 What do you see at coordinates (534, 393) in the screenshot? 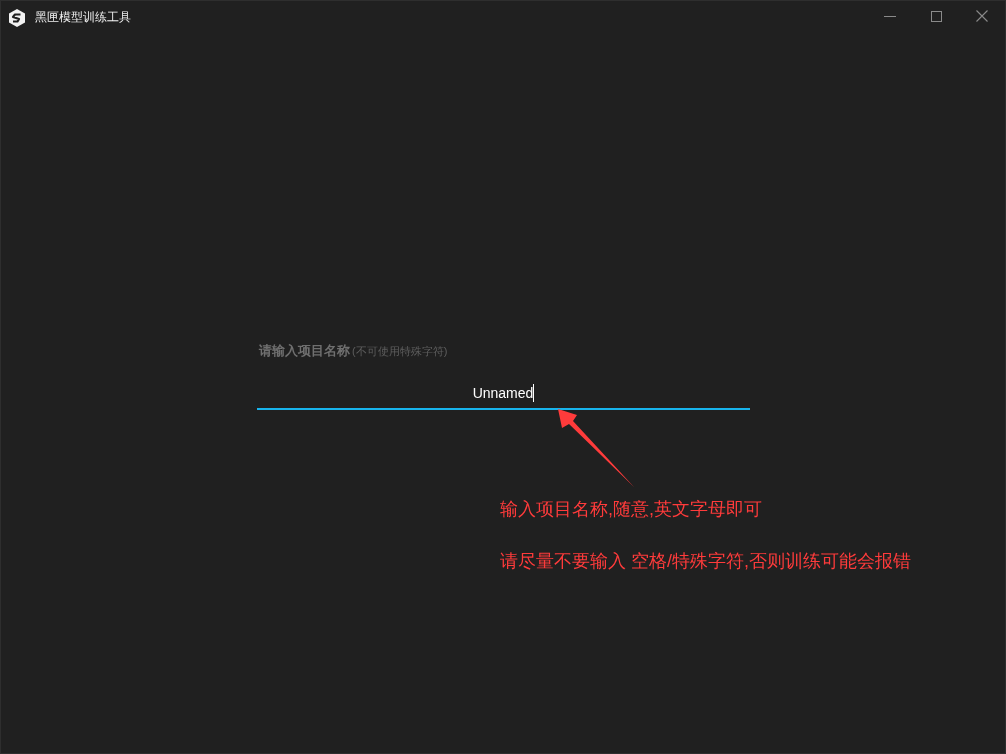
I see `text-cursor` at bounding box center [534, 393].